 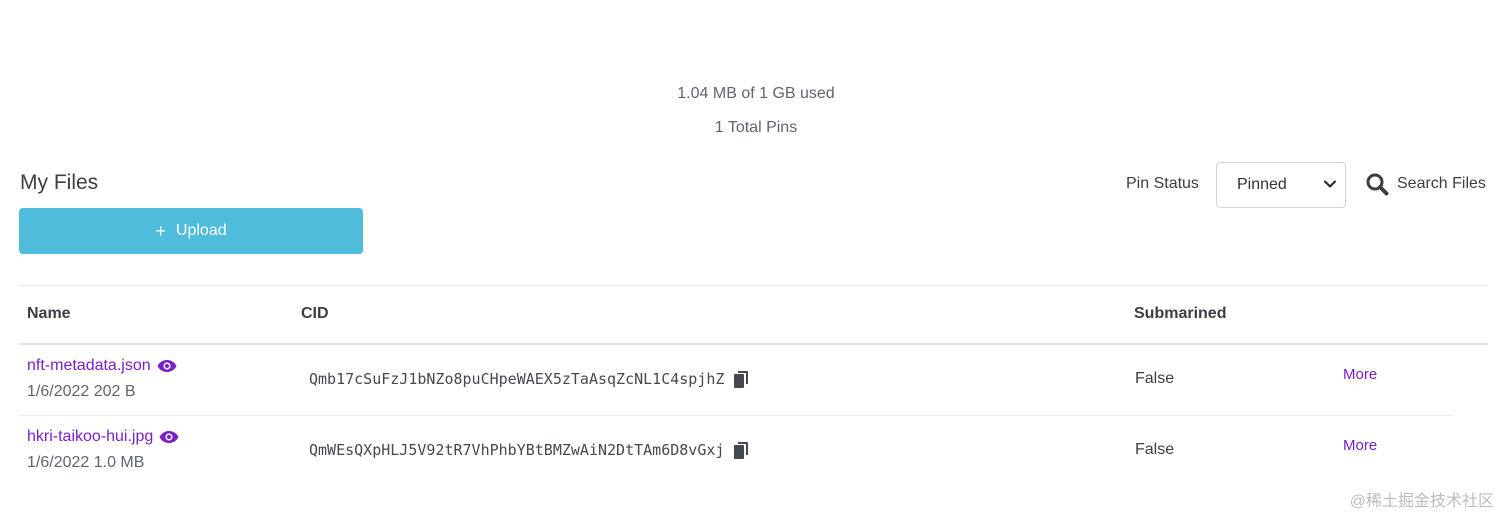 I want to click on search-files-button: Search Files, so click(x=1425, y=184).